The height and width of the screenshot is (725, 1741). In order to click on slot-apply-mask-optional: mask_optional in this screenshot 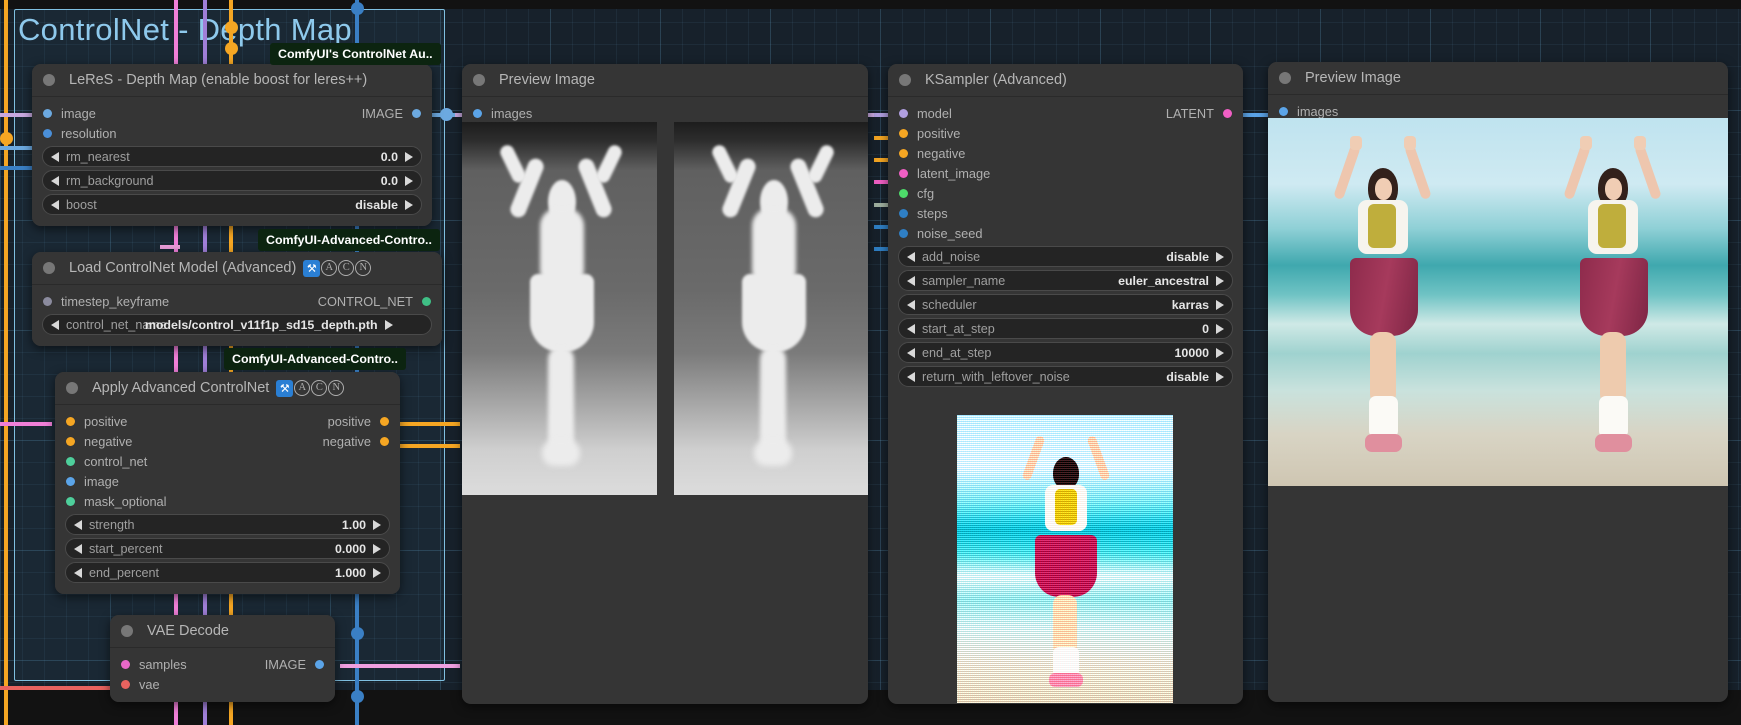, I will do `click(227, 501)`.